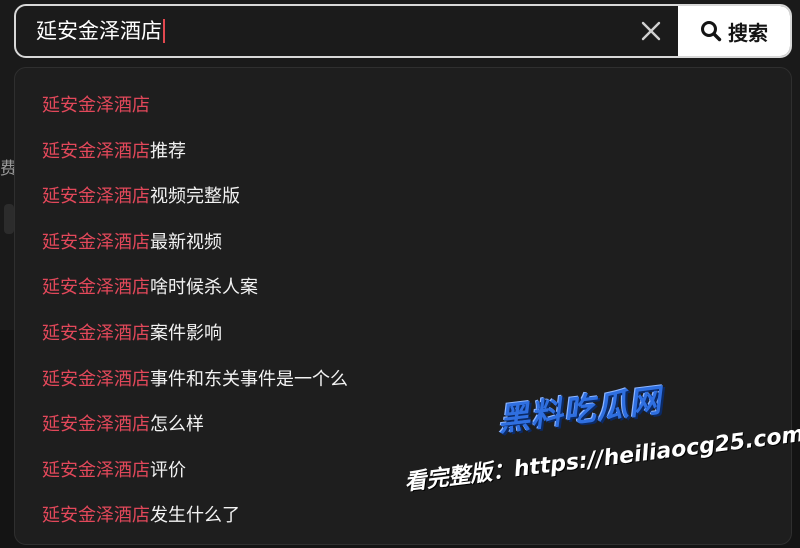 This screenshot has width=800, height=548. What do you see at coordinates (186, 242) in the screenshot?
I see `suggestion-rest: 最新视频` at bounding box center [186, 242].